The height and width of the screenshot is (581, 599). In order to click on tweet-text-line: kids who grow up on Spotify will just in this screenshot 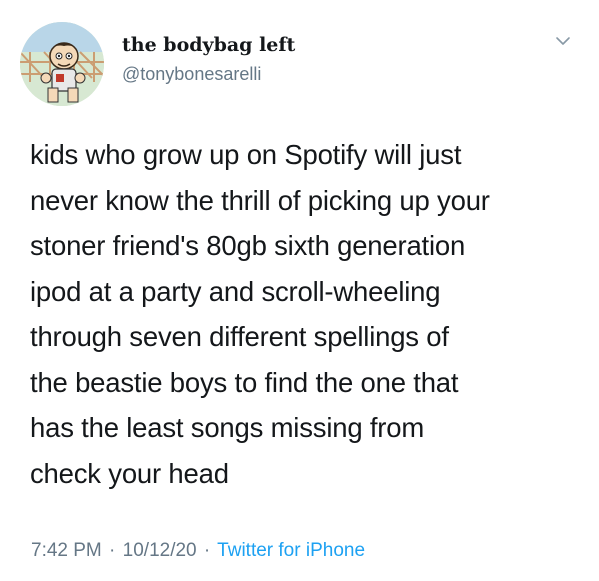, I will do `click(246, 154)`.